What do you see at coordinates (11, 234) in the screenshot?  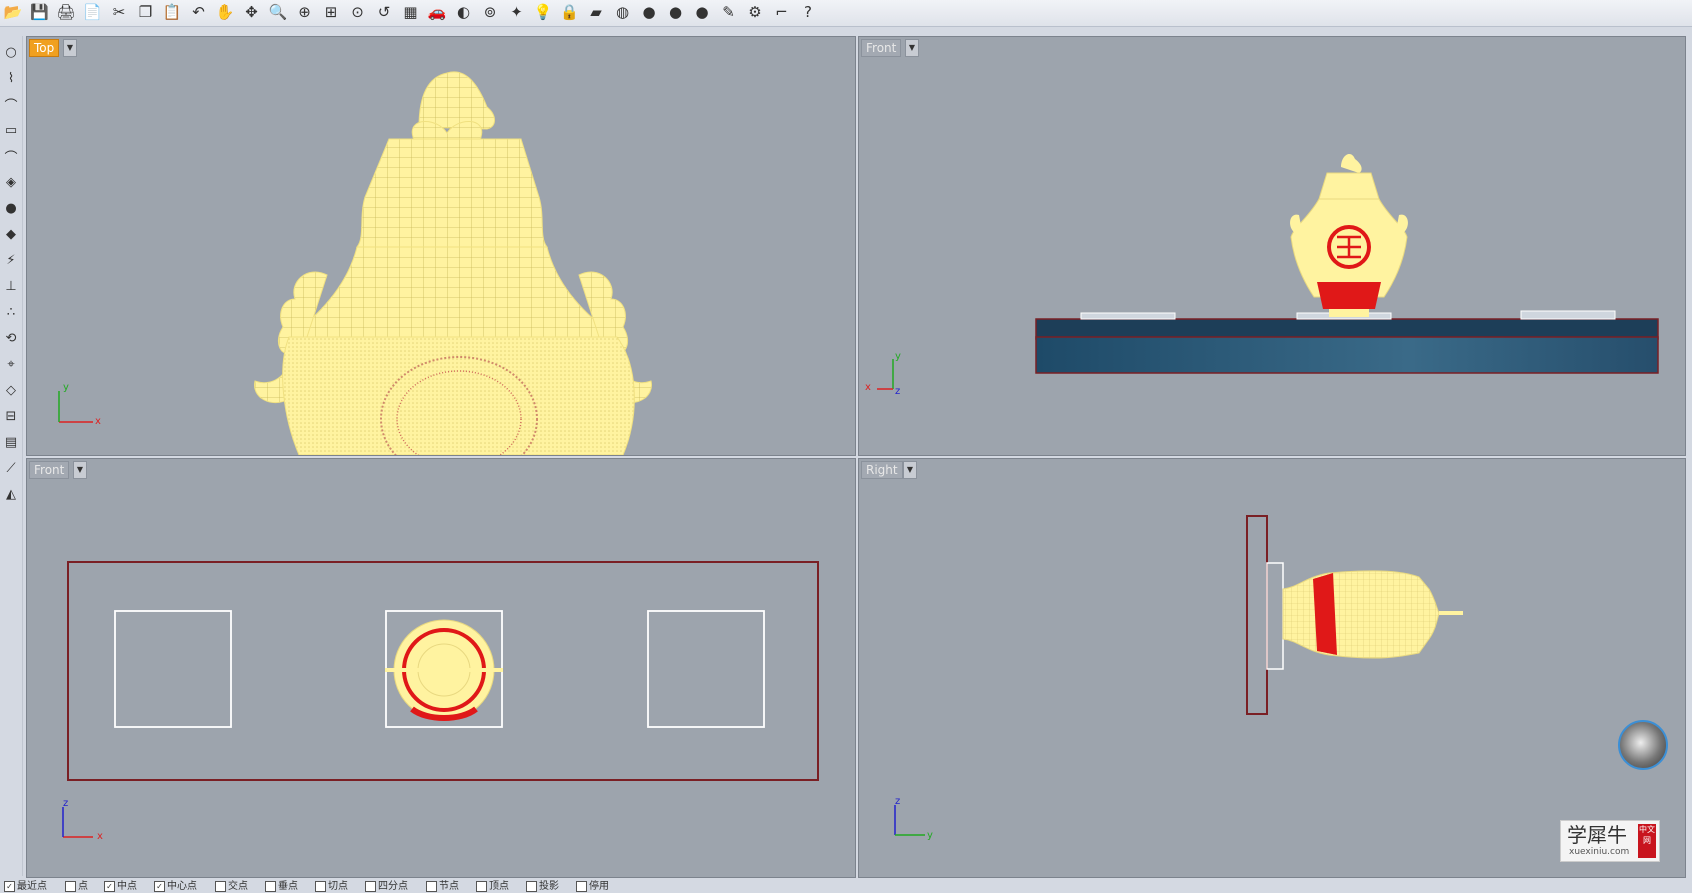 I see `left-tool-8-icon: ◆` at bounding box center [11, 234].